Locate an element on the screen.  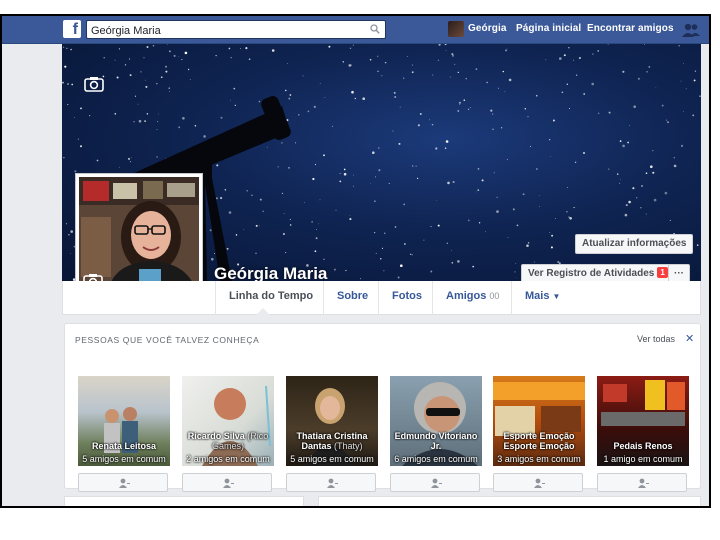
right-column-box is located at coordinates (509, 501).